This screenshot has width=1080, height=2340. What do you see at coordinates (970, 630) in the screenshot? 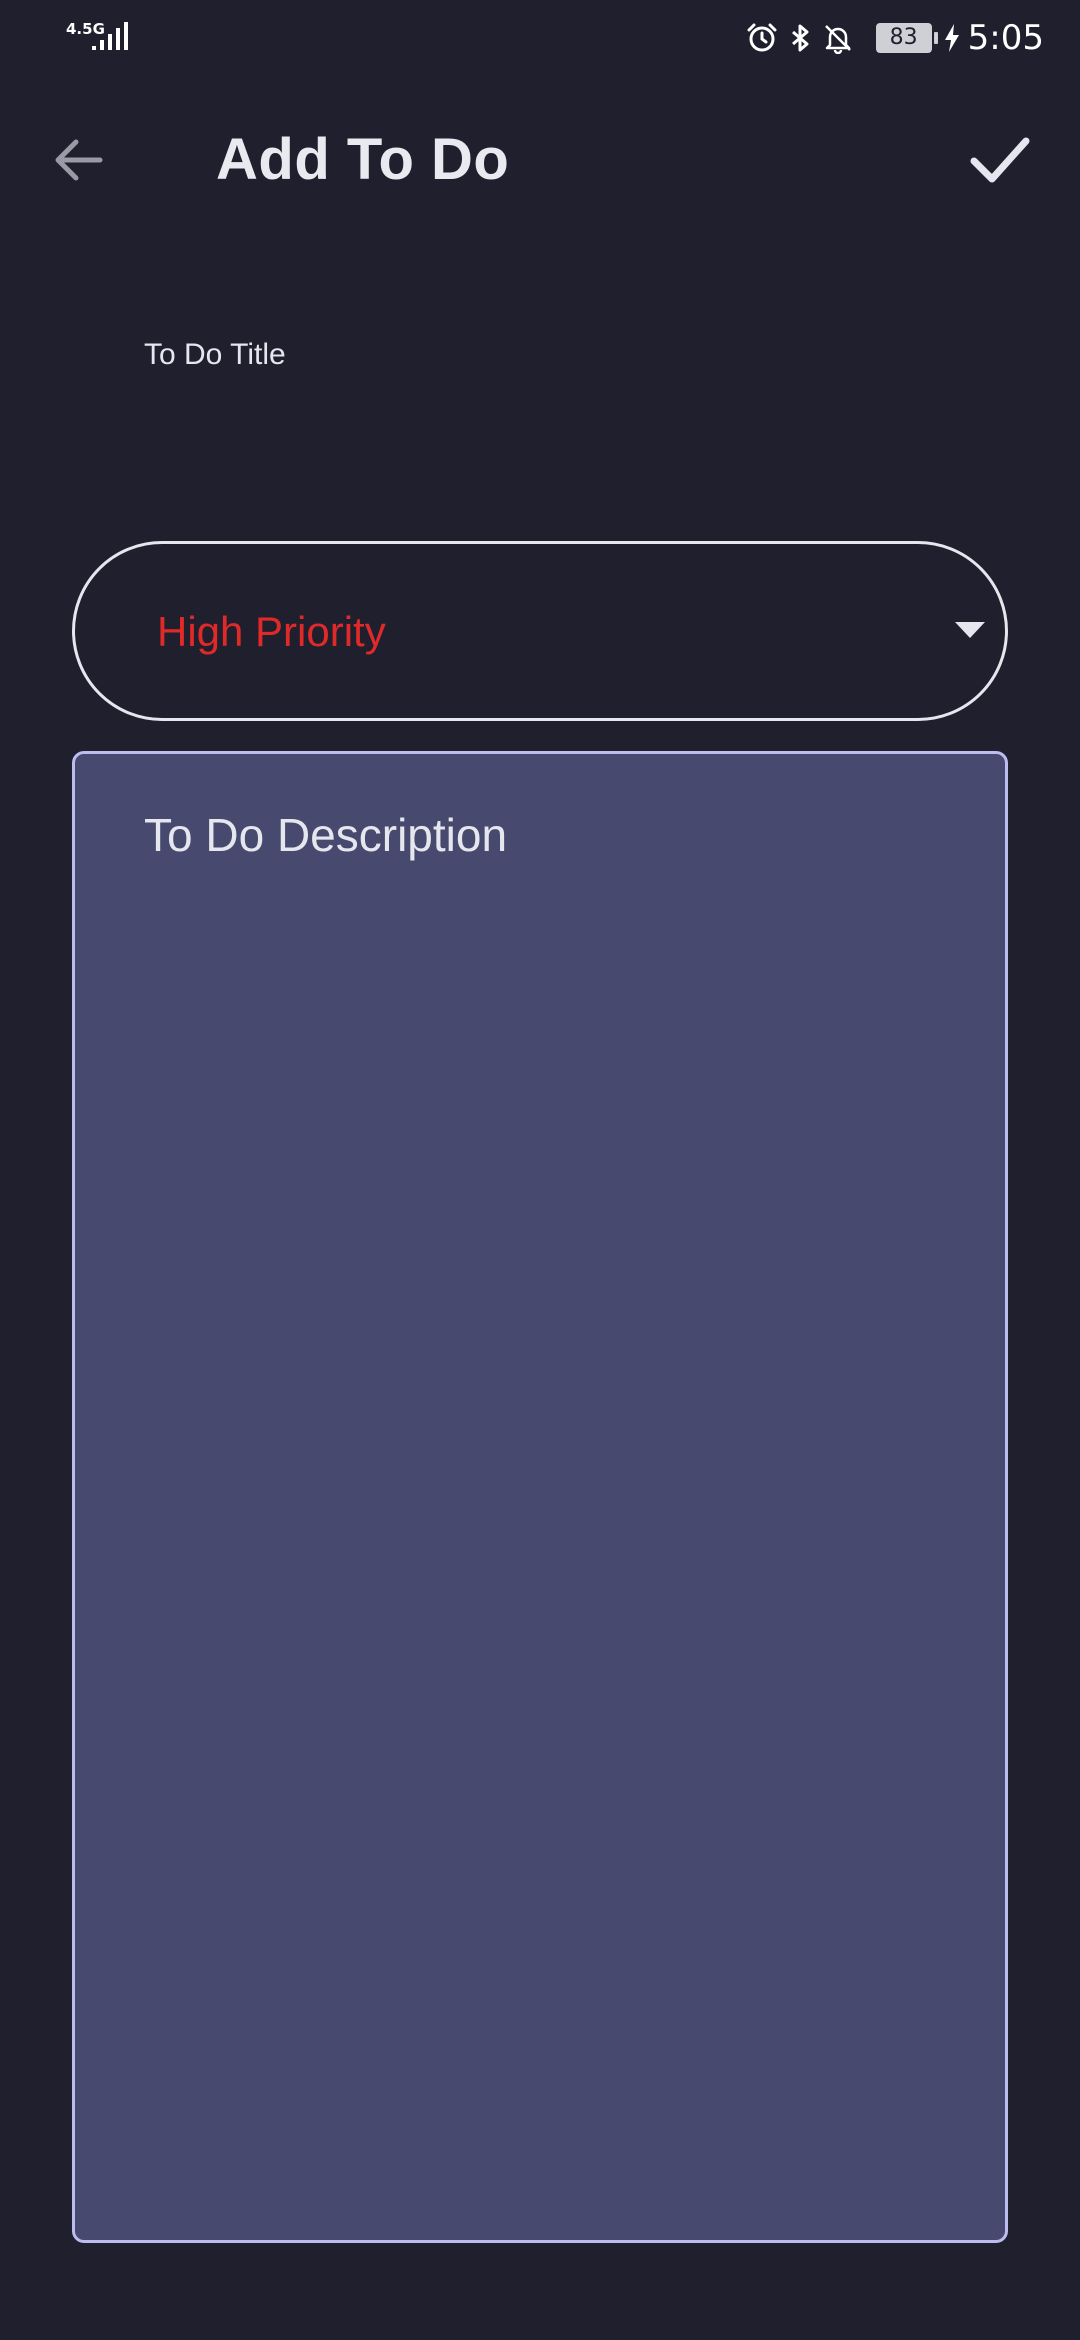
I see `dropdown-arrow-icon` at bounding box center [970, 630].